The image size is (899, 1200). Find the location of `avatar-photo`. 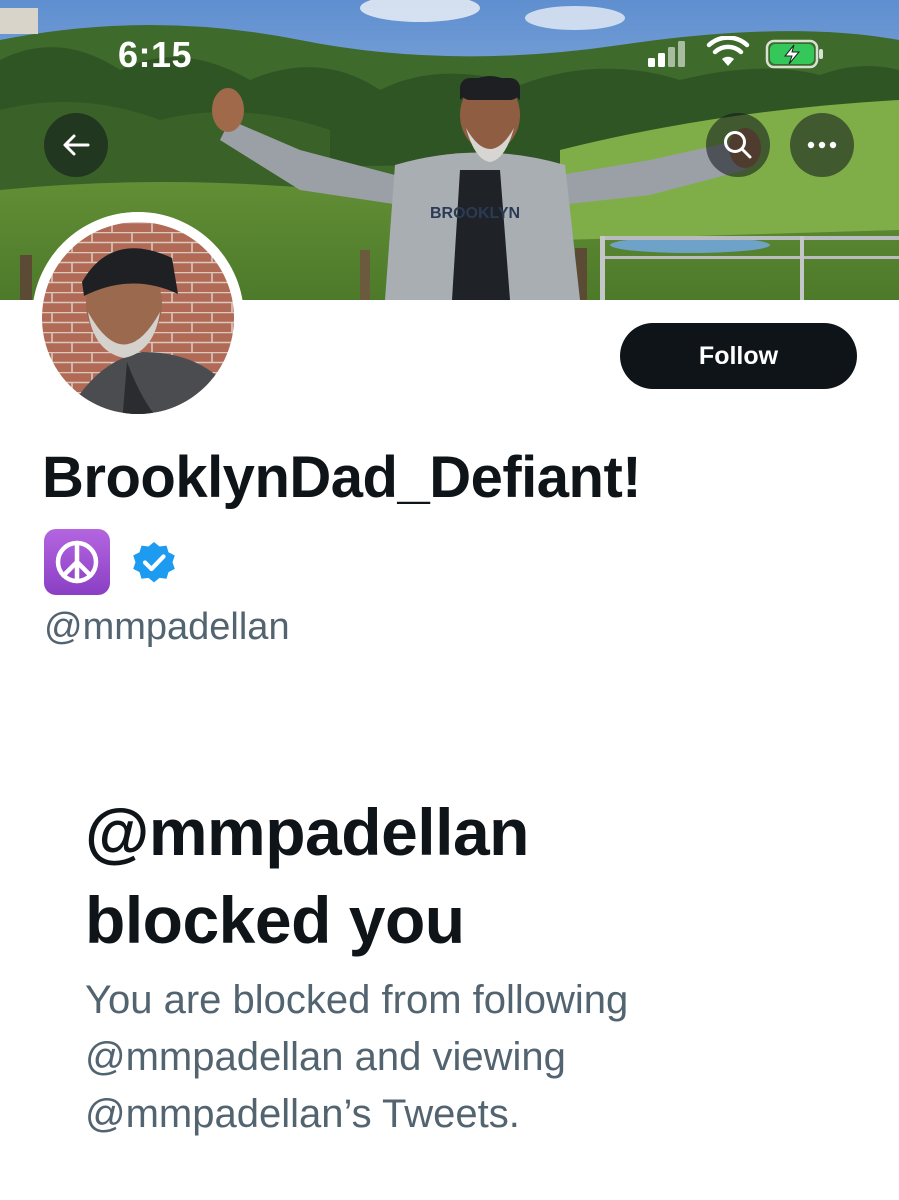

avatar-photo is located at coordinates (138, 318).